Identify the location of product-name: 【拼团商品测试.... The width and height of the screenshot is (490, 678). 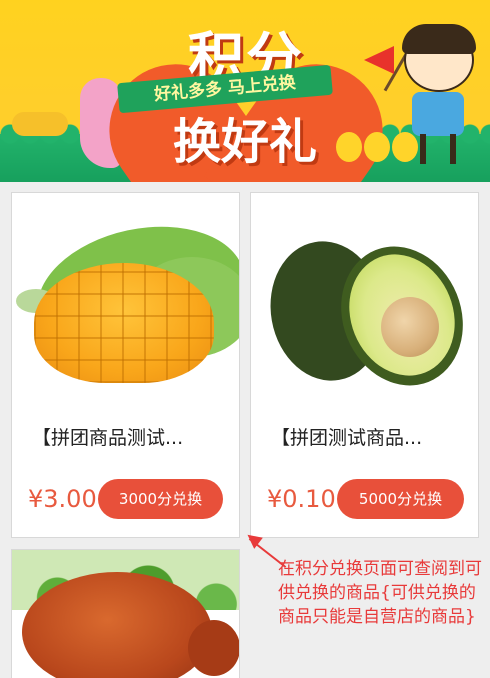
(107, 436).